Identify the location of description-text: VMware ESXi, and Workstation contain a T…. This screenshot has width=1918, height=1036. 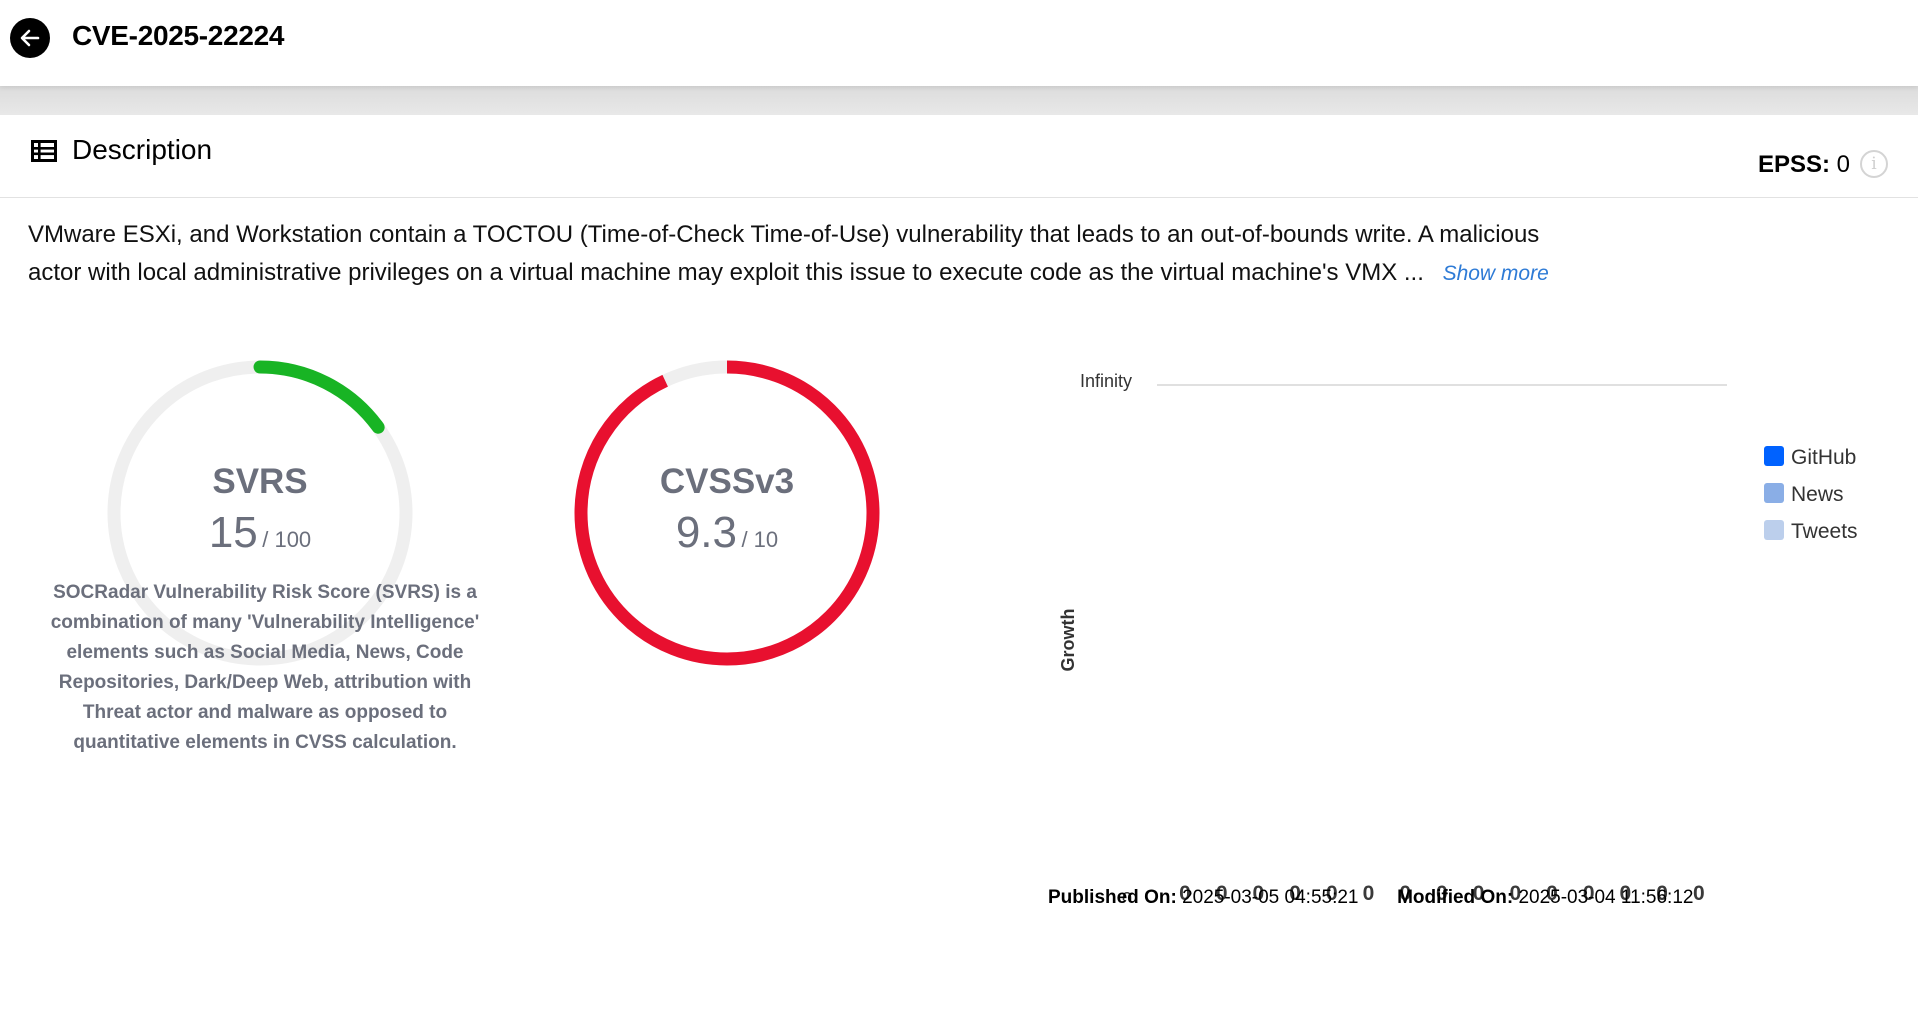
(793, 254).